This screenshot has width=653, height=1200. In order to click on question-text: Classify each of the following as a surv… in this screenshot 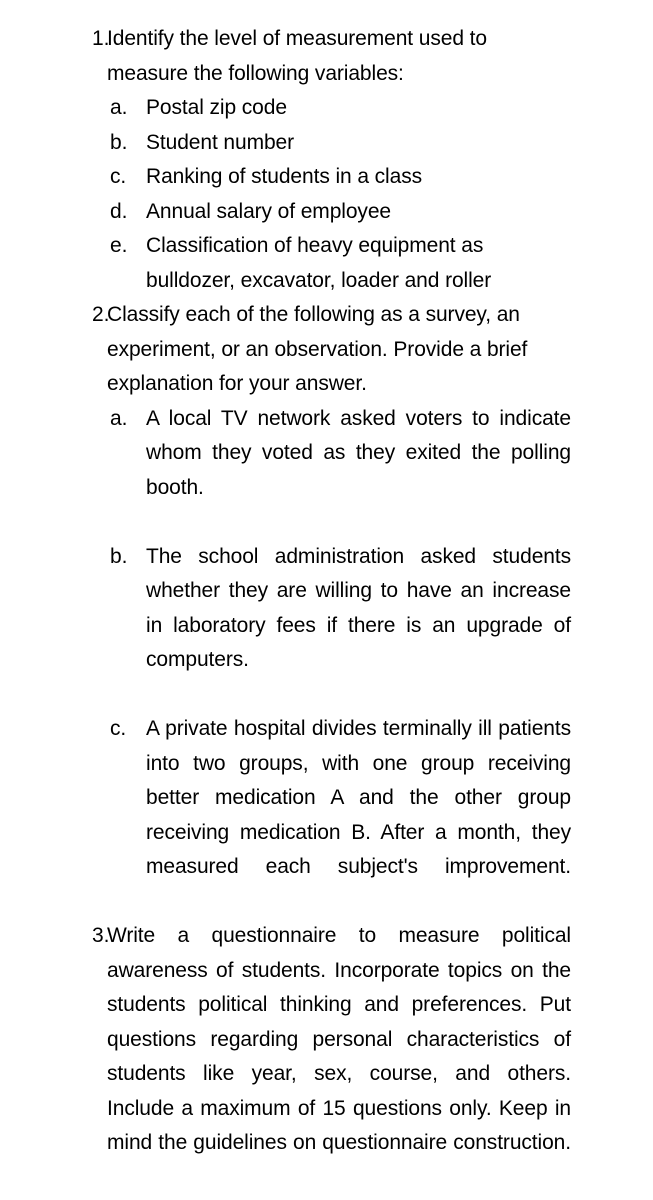, I will do `click(317, 349)`.